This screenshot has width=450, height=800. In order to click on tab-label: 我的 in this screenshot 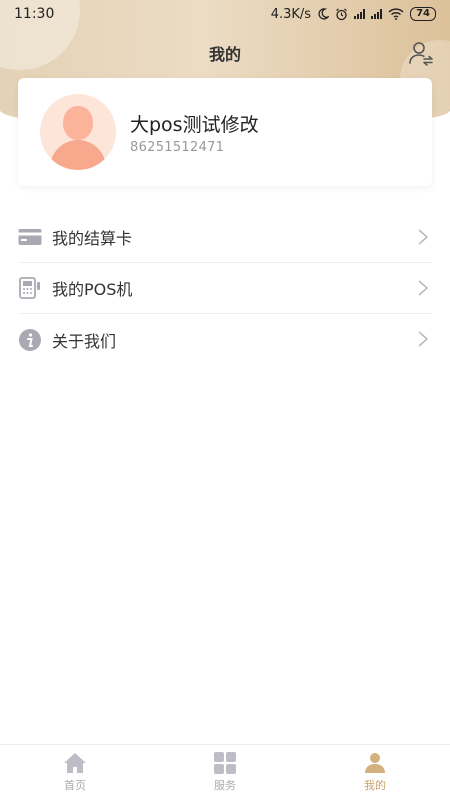, I will do `click(375, 785)`.